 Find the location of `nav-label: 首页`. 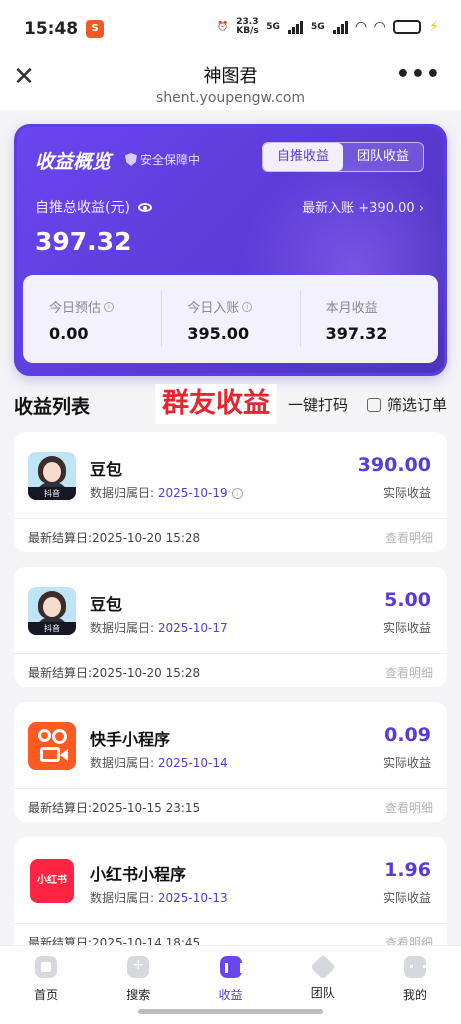

nav-label: 首页 is located at coordinates (46, 995).